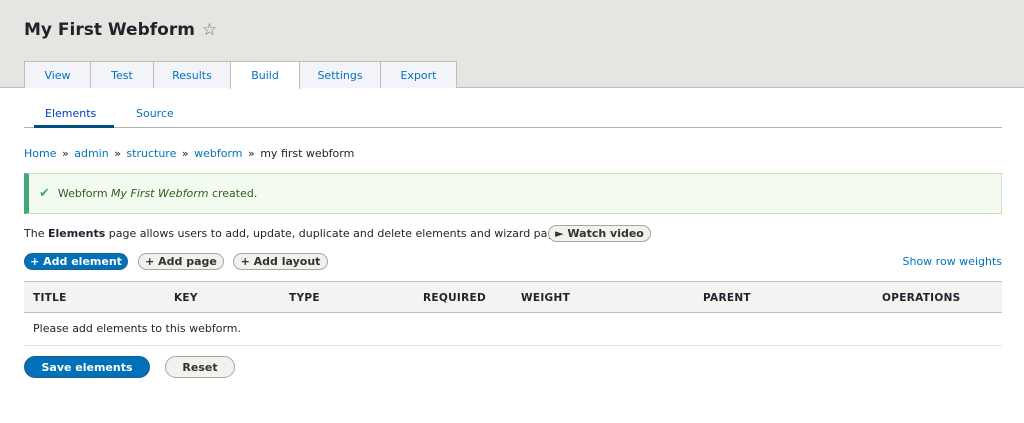 The width and height of the screenshot is (1024, 423). What do you see at coordinates (181, 261) in the screenshot?
I see `add-page-button: + Add page` at bounding box center [181, 261].